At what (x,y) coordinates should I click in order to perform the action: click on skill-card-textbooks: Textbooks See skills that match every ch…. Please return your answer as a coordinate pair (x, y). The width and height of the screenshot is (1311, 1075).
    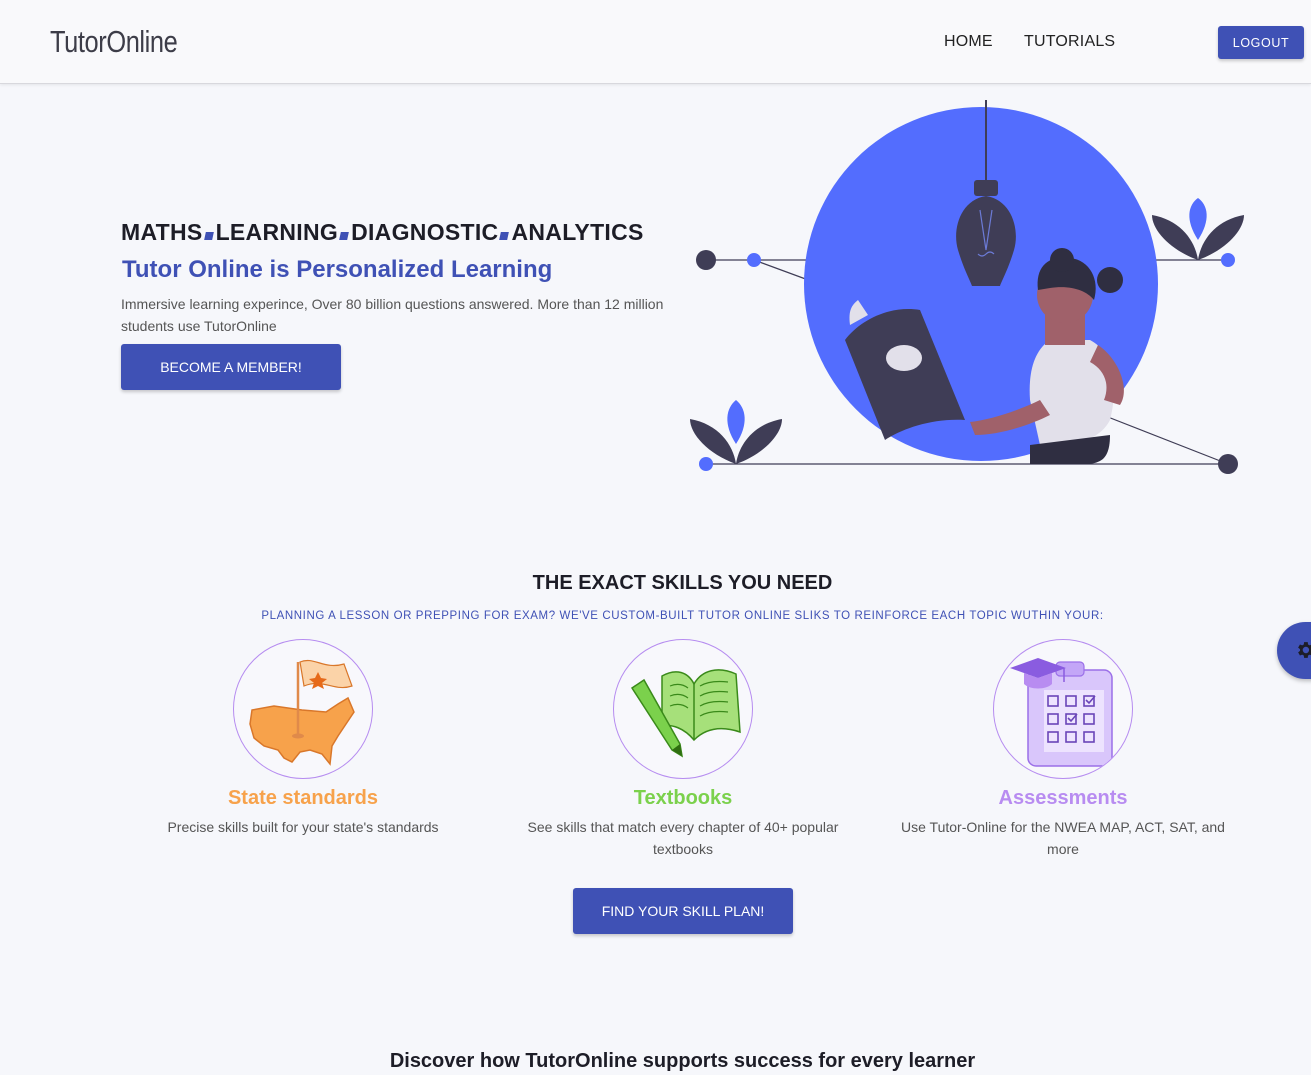
    Looking at the image, I should click on (683, 749).